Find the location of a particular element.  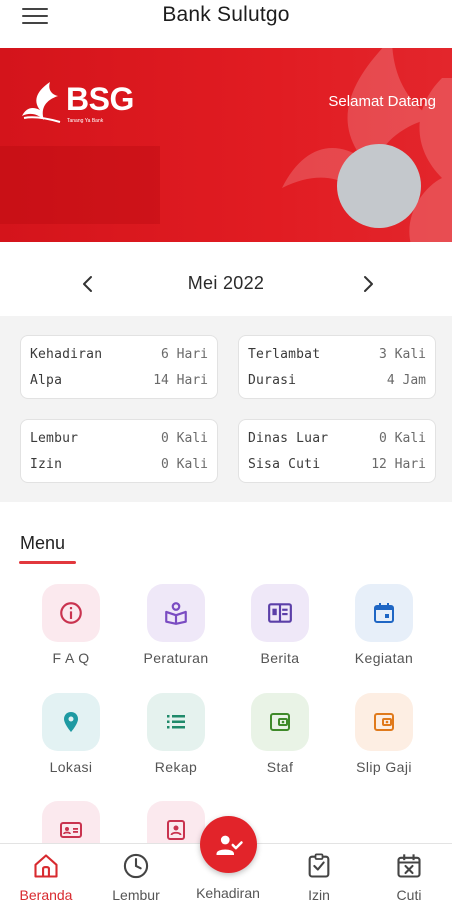

nav-lembur: Lembur is located at coordinates (136, 876).